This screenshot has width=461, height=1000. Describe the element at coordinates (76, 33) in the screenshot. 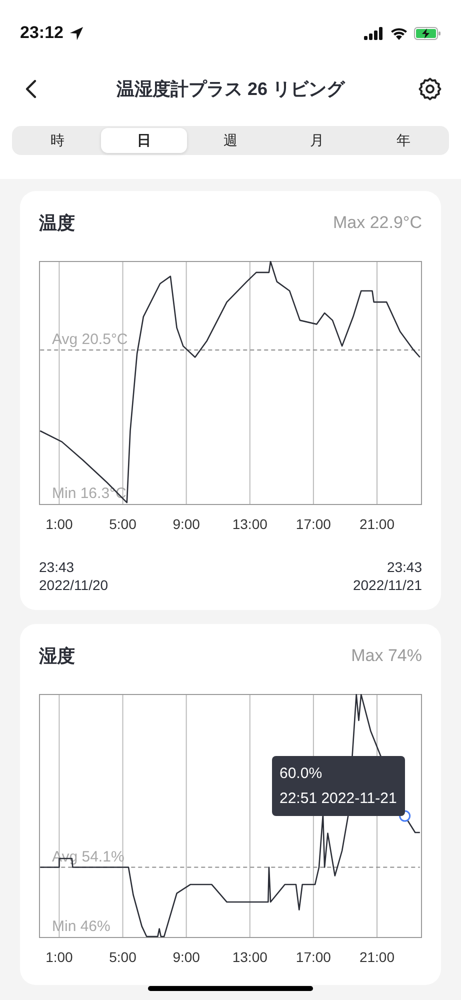

I see `location-arrow-icon` at that location.